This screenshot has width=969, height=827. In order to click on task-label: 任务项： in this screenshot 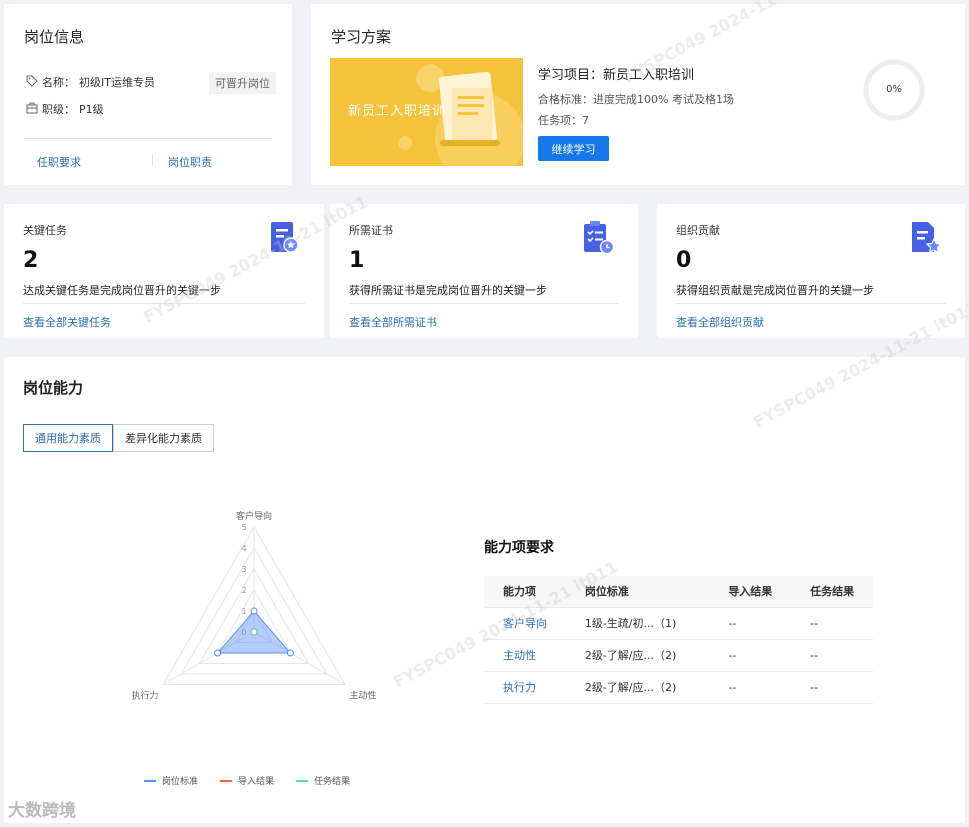, I will do `click(560, 120)`.